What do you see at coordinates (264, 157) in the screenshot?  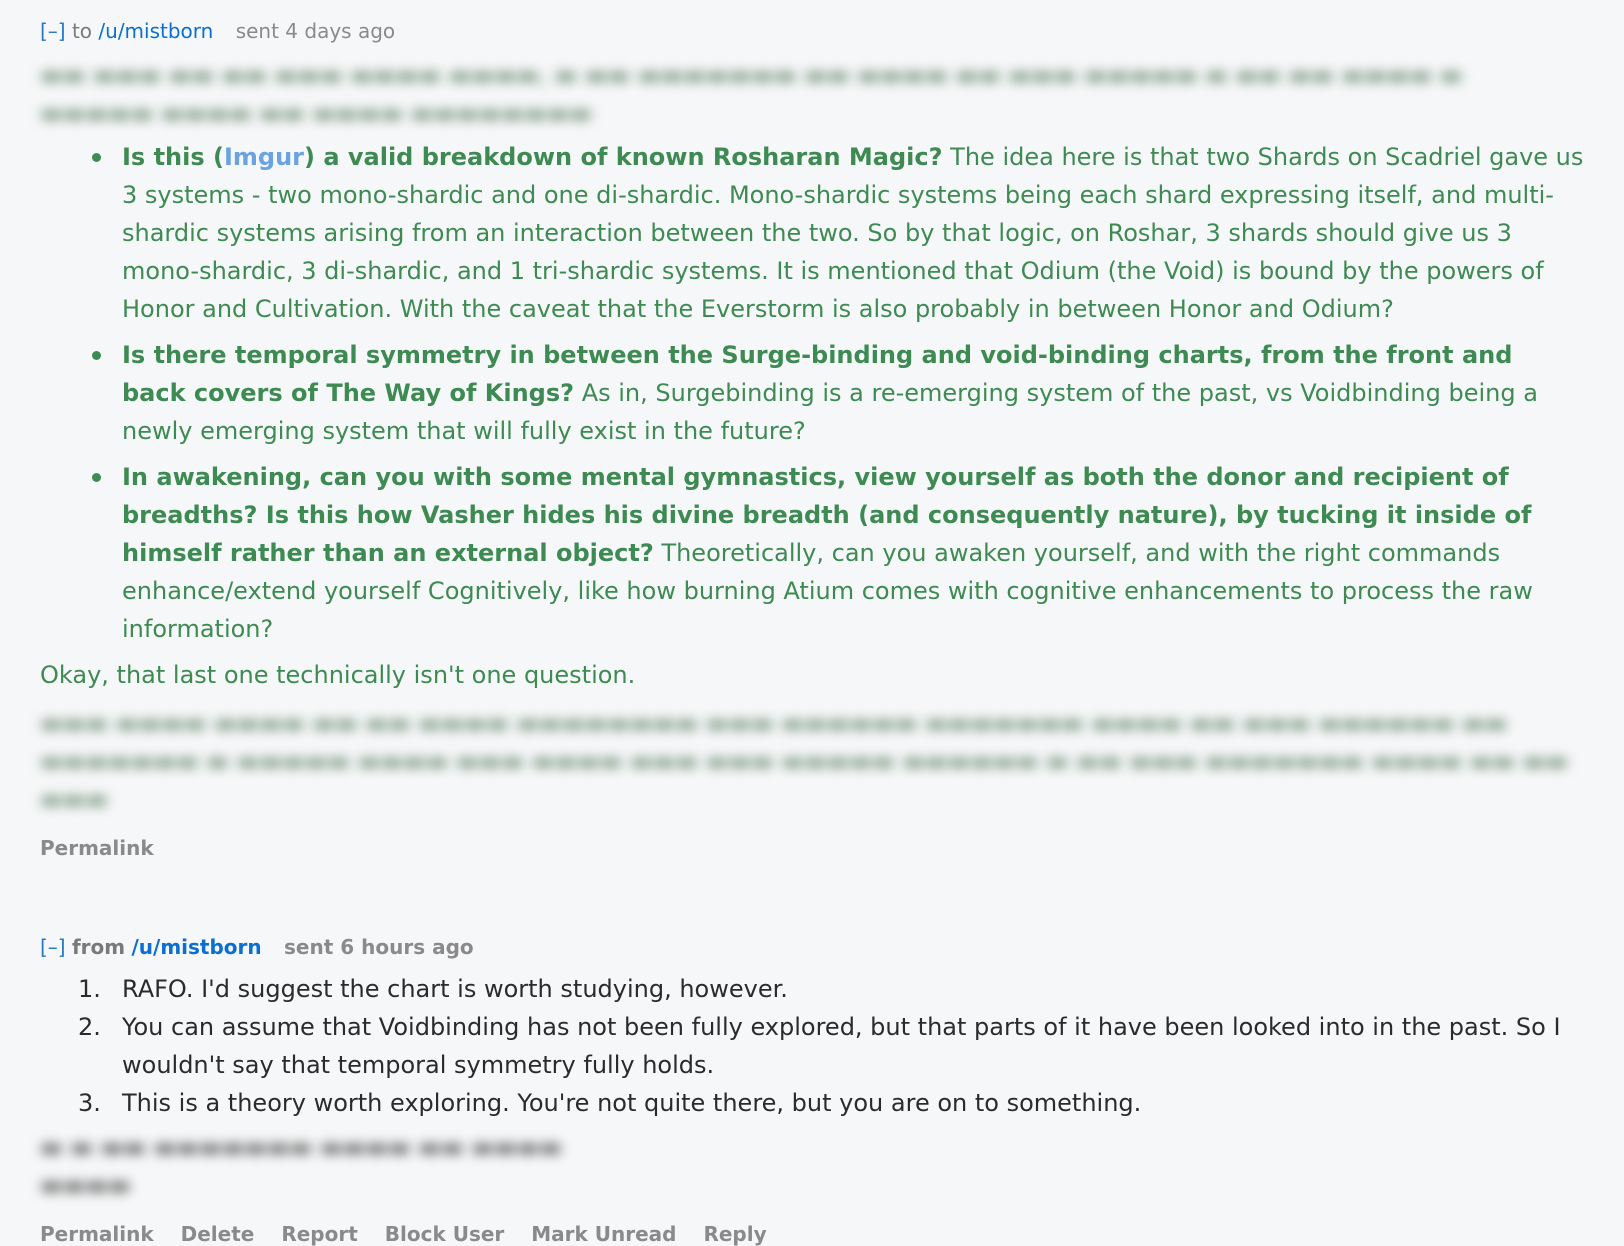 I see `imgur-link: Imgur` at bounding box center [264, 157].